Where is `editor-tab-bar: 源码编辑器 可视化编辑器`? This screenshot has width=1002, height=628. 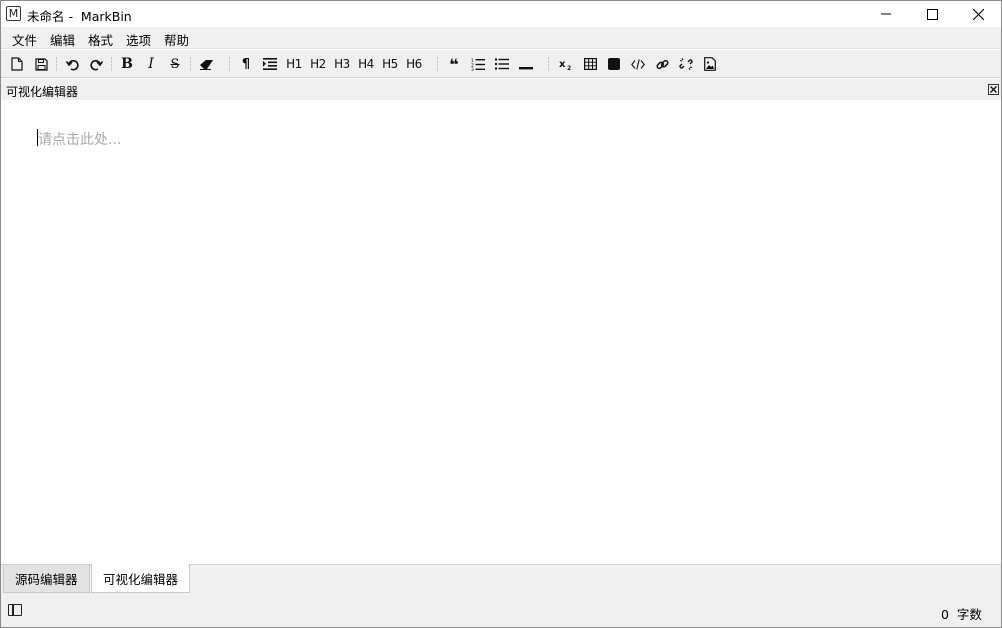
editor-tab-bar: 源码编辑器 可视化编辑器 is located at coordinates (501, 578).